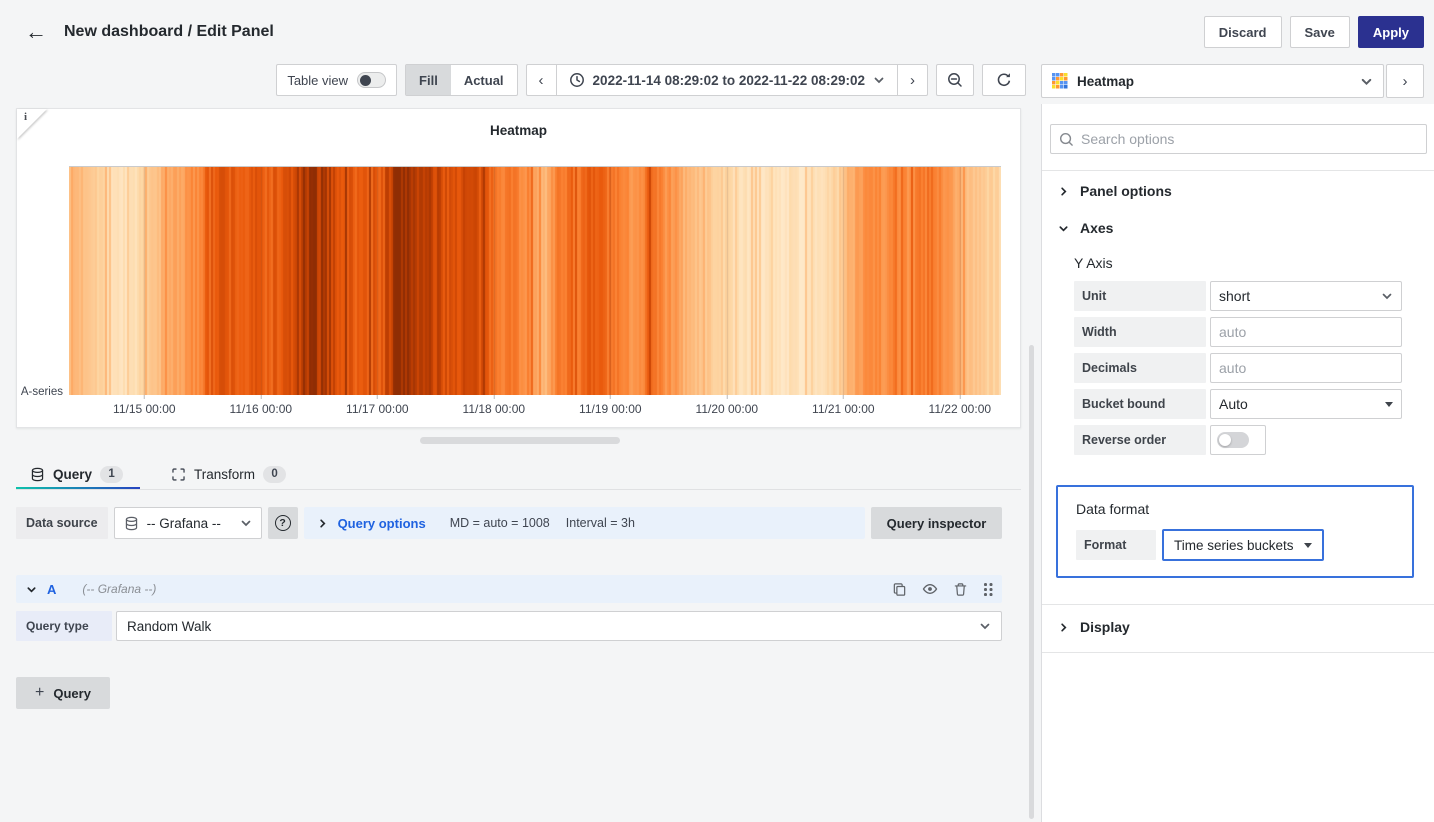  Describe the element at coordinates (727, 405) in the screenshot. I see `x-tick: 11/20 00:00` at that location.